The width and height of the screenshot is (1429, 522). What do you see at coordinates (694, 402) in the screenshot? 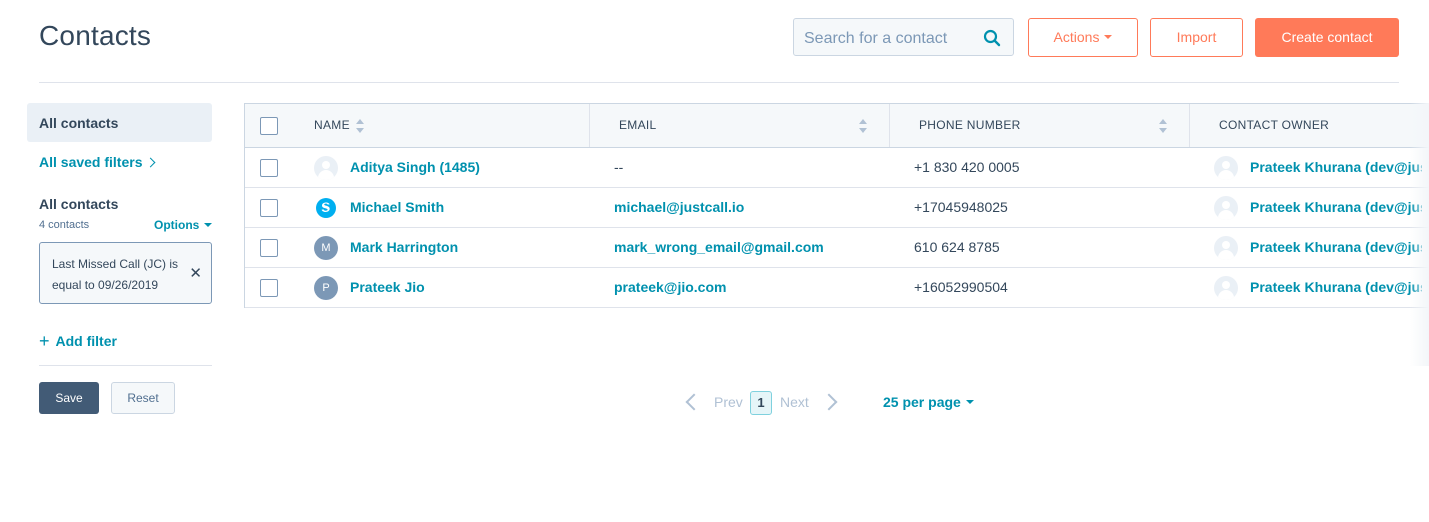
I see `chevron-left-icon` at bounding box center [694, 402].